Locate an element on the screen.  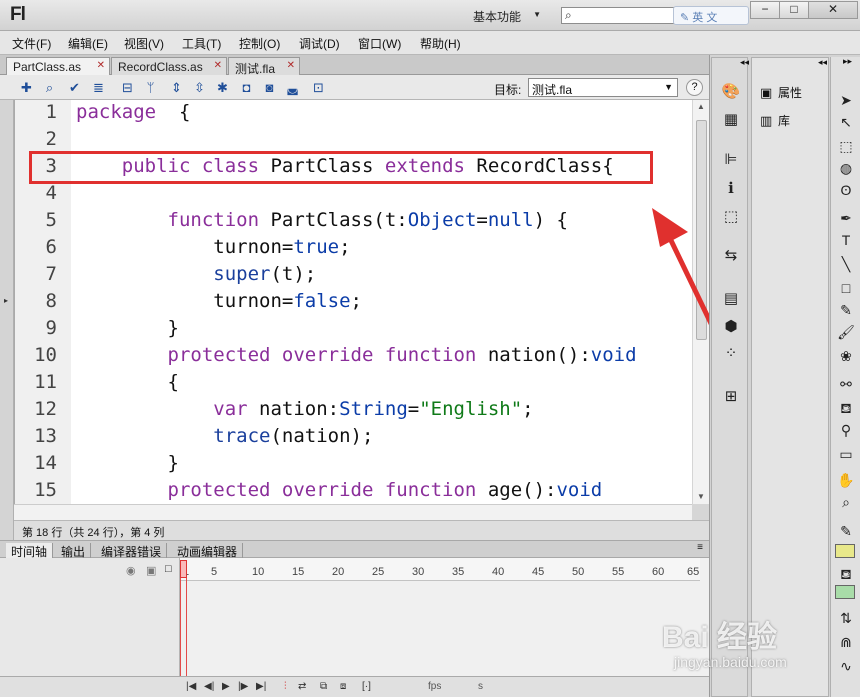
smooth-icon: ∿ is located at coordinates (846, 666).